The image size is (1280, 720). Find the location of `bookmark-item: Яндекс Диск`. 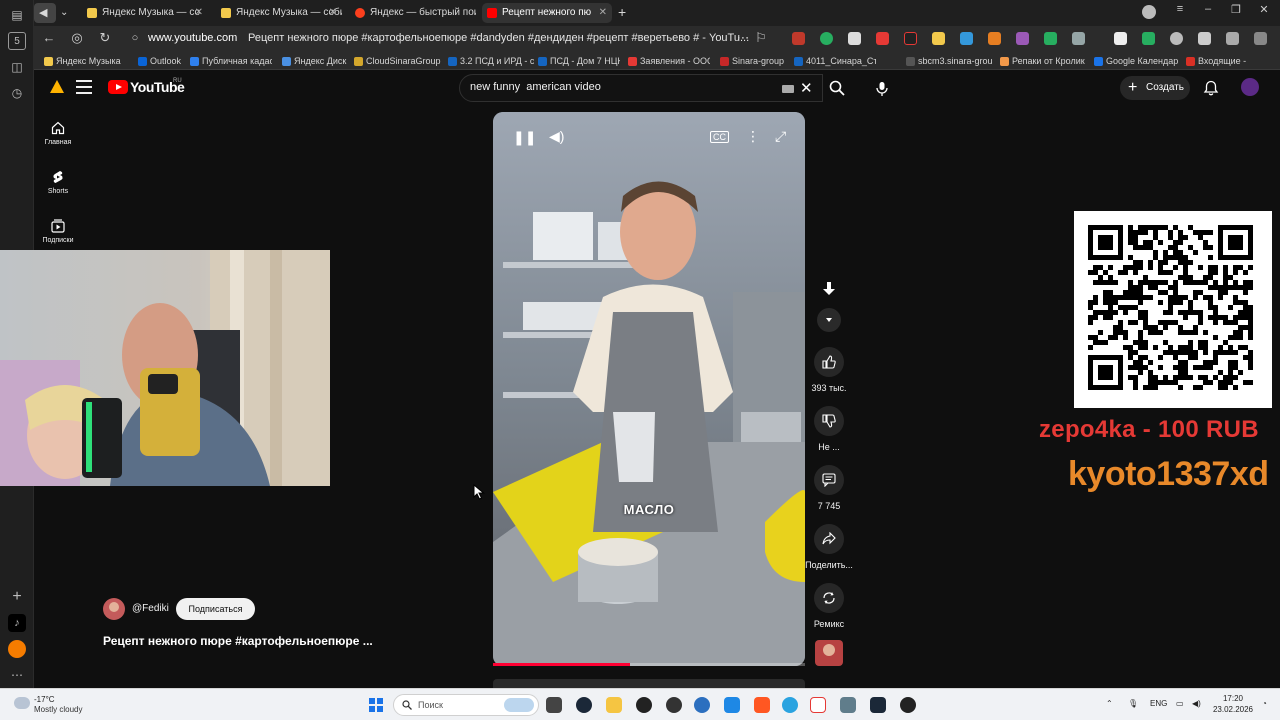

bookmark-item: Яндекс Диск is located at coordinates (317, 61).